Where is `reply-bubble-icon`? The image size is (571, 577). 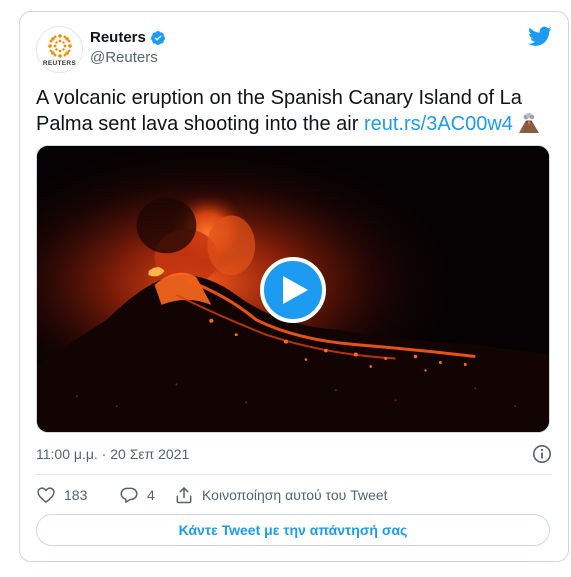
reply-bubble-icon is located at coordinates (129, 495).